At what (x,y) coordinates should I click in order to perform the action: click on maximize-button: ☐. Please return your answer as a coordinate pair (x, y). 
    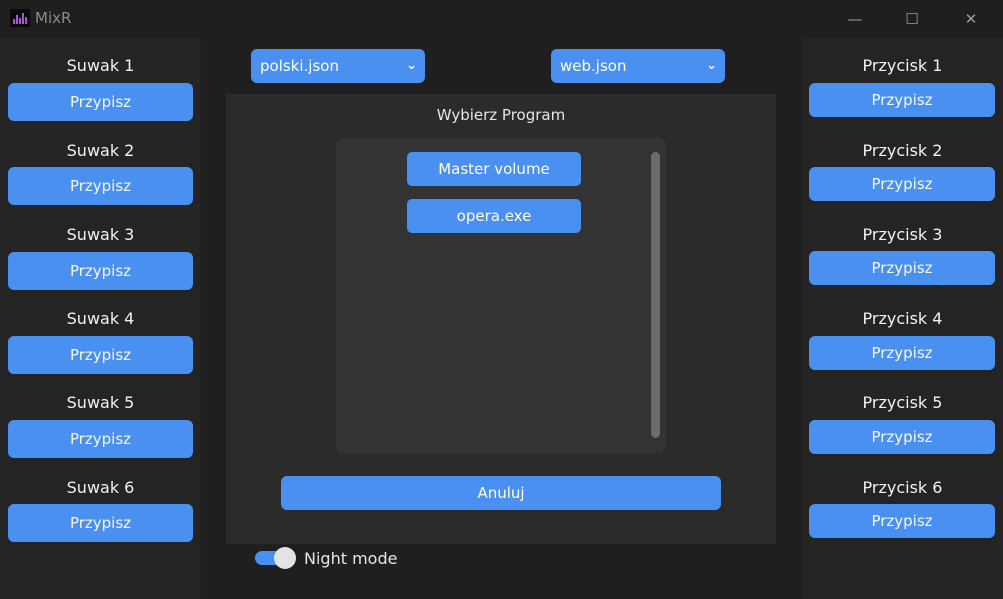
    Looking at the image, I should click on (912, 19).